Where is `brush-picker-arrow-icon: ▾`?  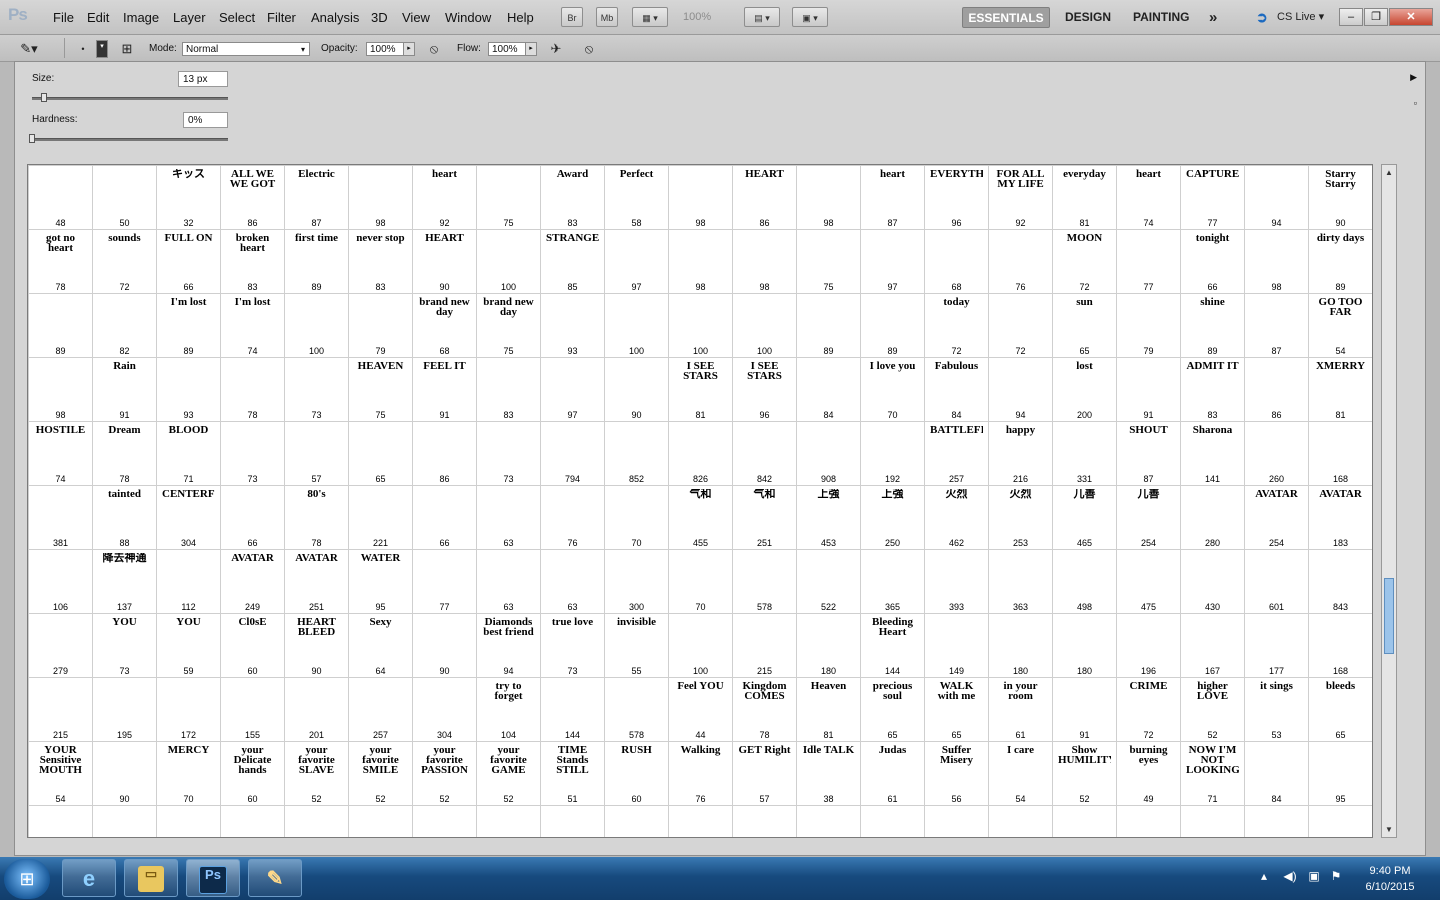
brush-picker-arrow-icon: ▾ is located at coordinates (102, 49).